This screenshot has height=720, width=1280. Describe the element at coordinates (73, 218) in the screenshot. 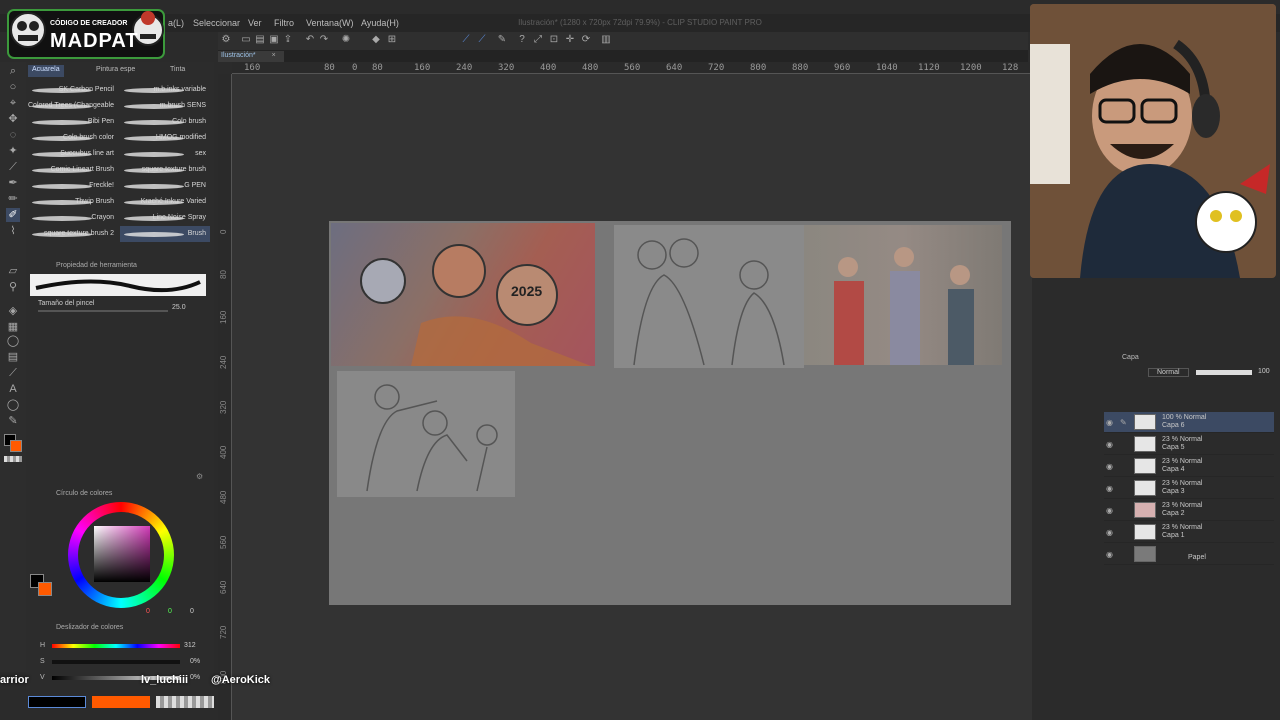

I see `brush-item: Crayon` at that location.